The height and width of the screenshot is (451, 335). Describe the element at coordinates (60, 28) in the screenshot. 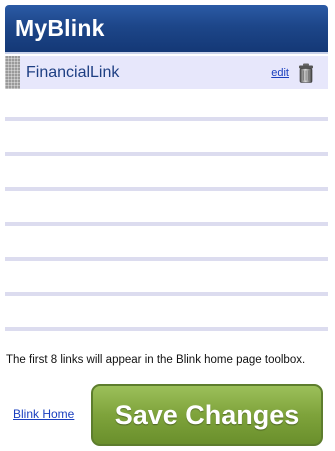

I see `panel-title: MyBlink` at that location.